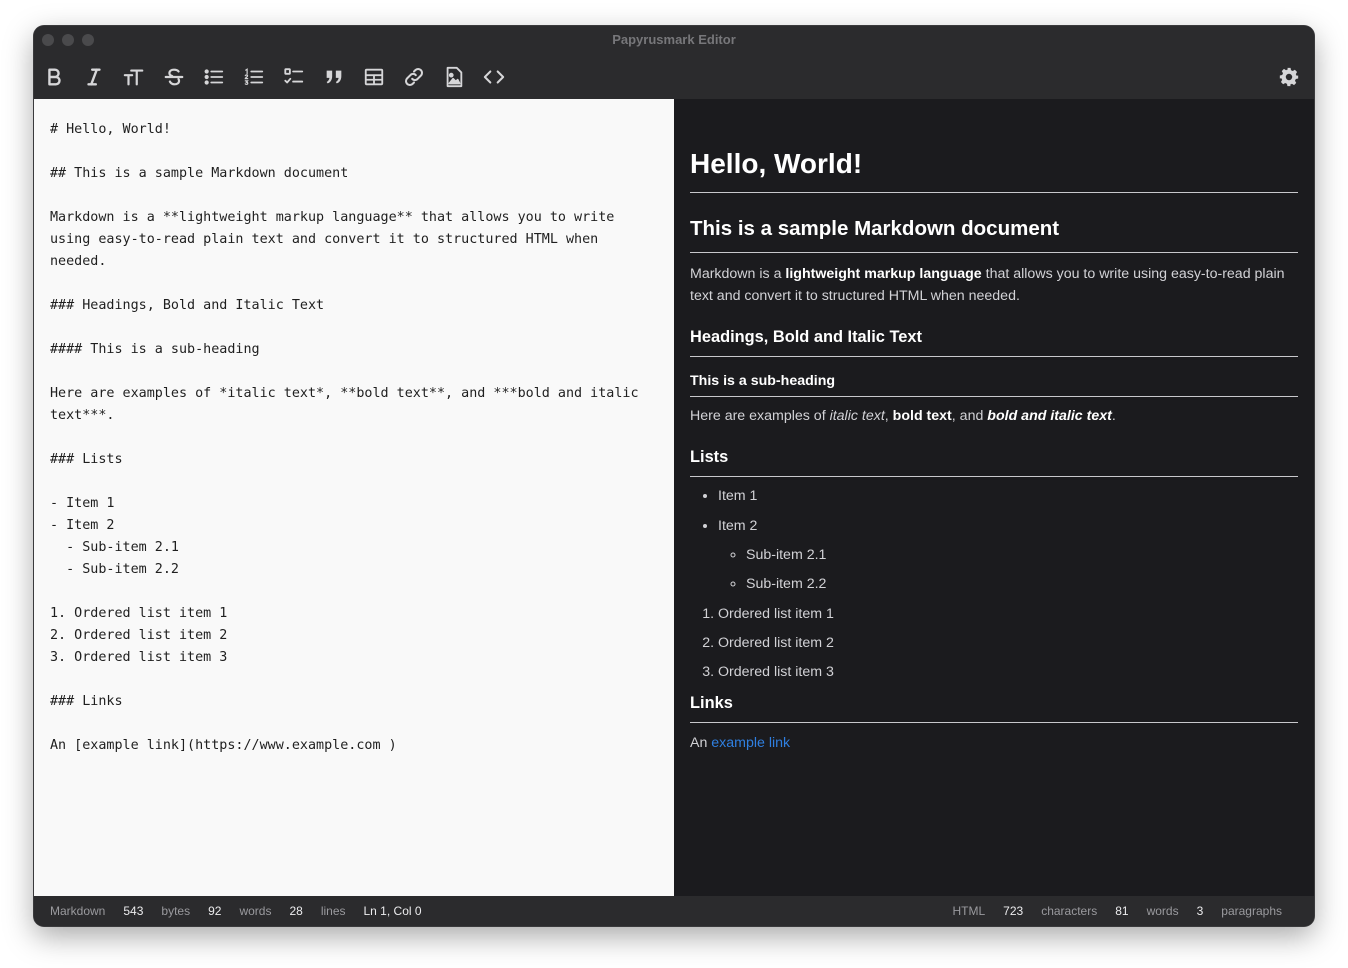  What do you see at coordinates (994, 743) in the screenshot?
I see `preview-link-paragraph: An example link` at bounding box center [994, 743].